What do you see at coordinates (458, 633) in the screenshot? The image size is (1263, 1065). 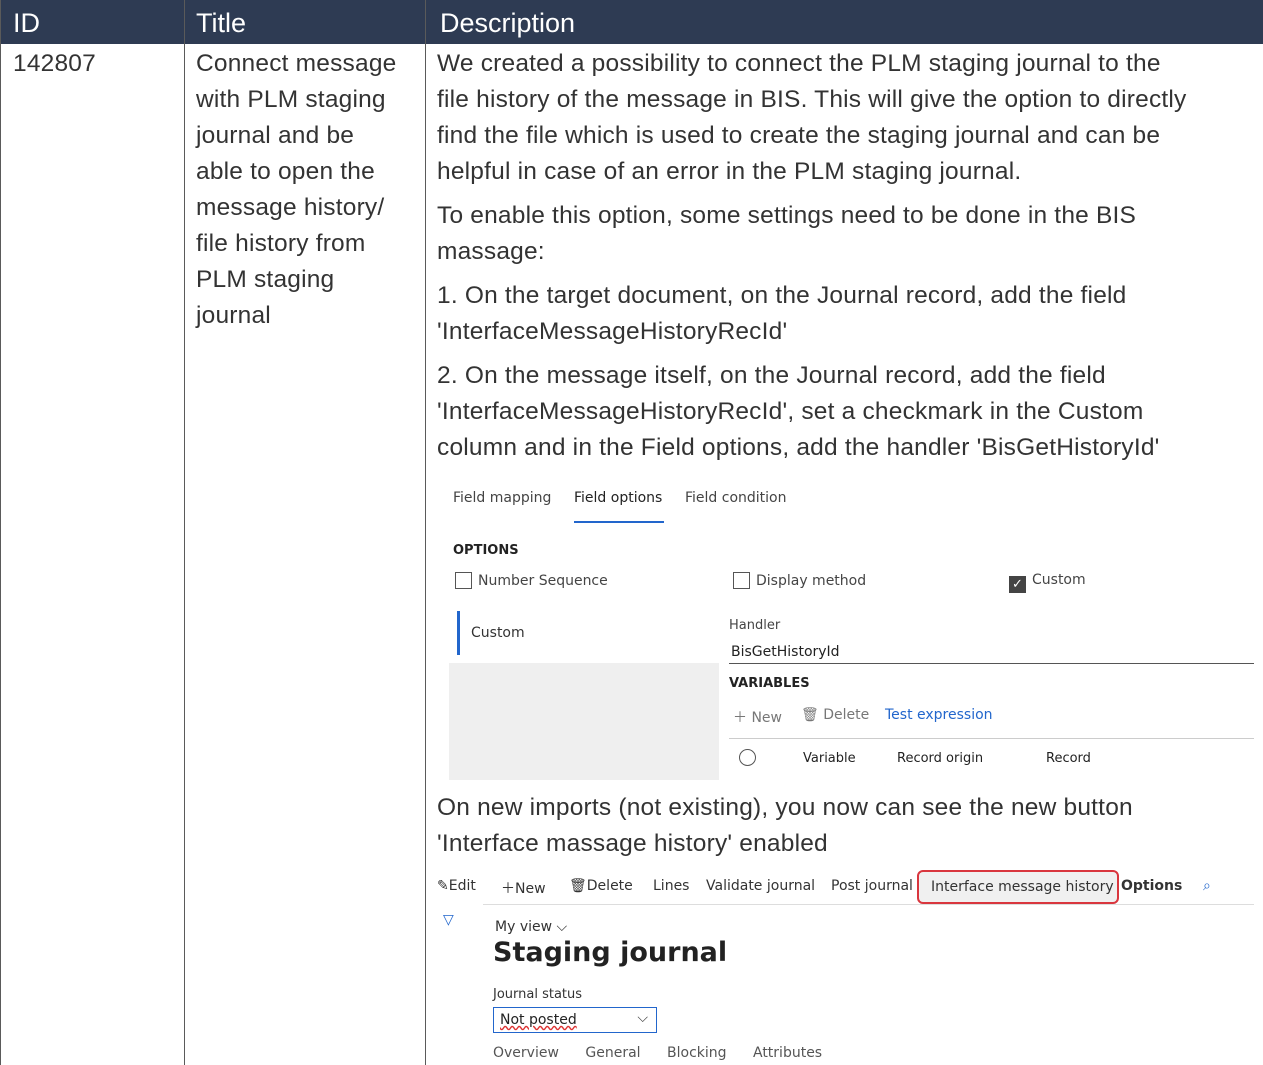 I see `selection-indicator` at bounding box center [458, 633].